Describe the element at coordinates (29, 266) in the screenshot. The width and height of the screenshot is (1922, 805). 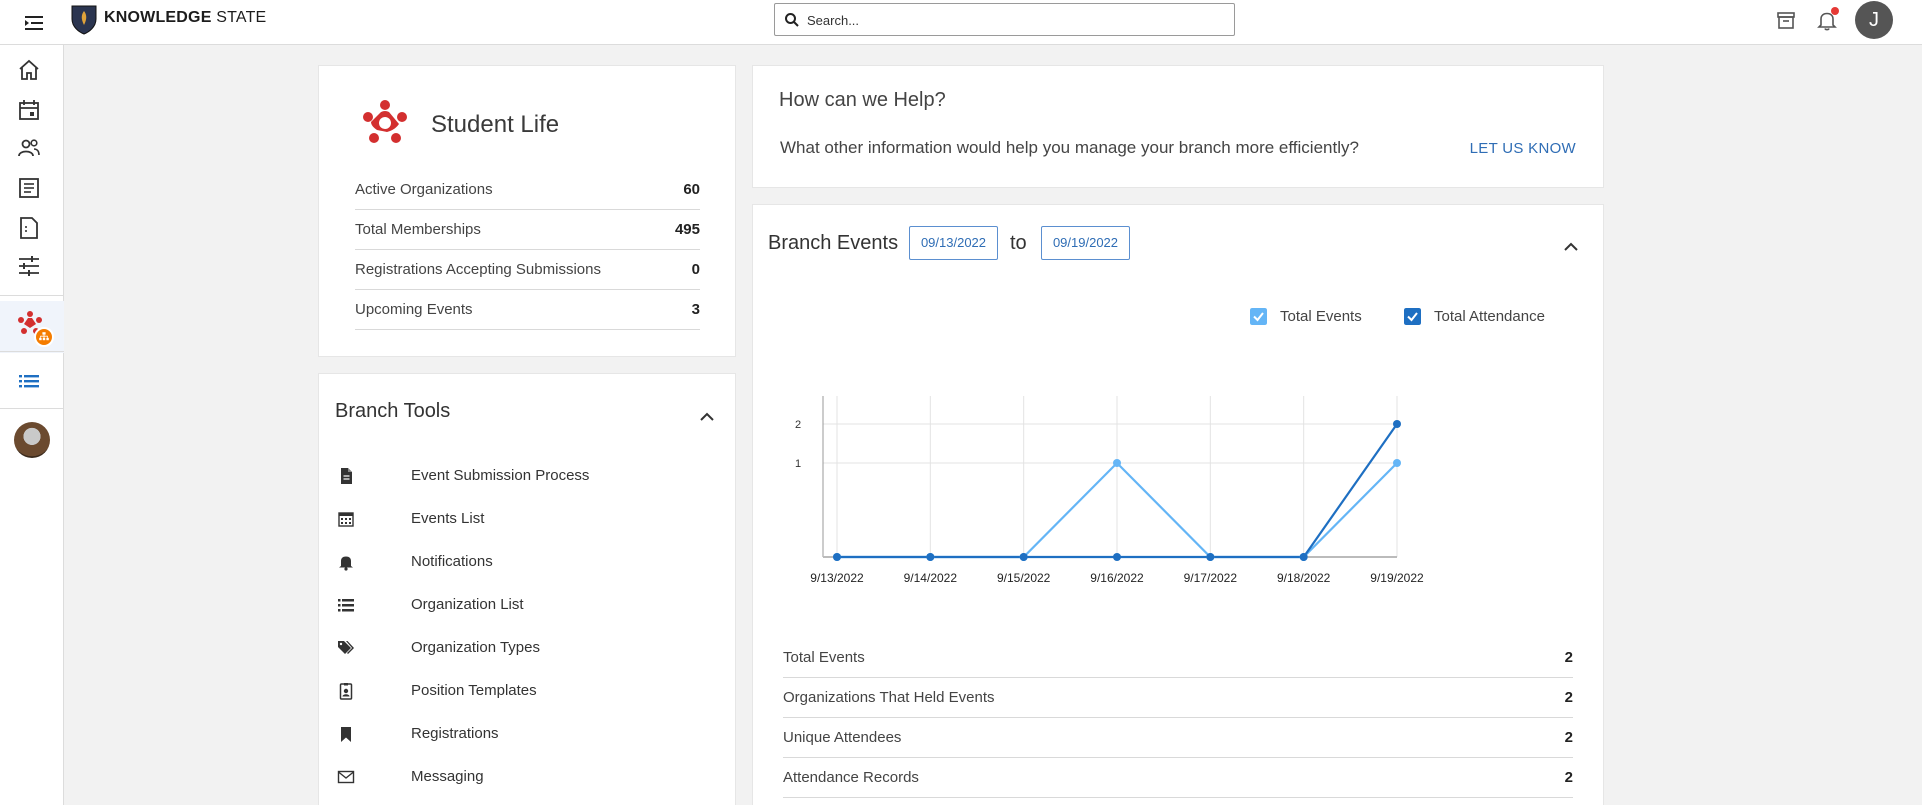
I see `tune-settings-icon` at that location.